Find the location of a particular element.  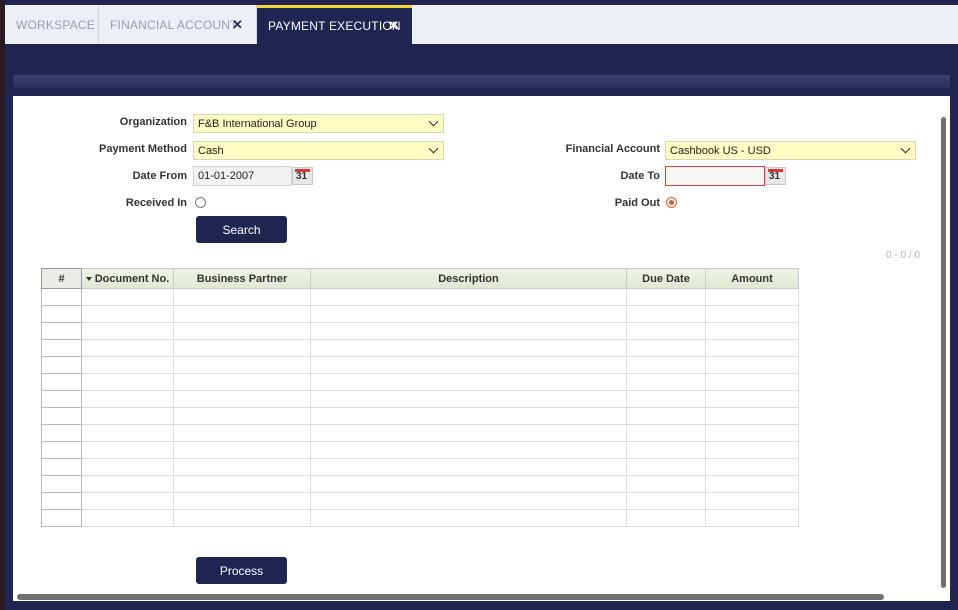

tab-payment-execution: PAYMENT EXECUTION ✕ is located at coordinates (334, 24).